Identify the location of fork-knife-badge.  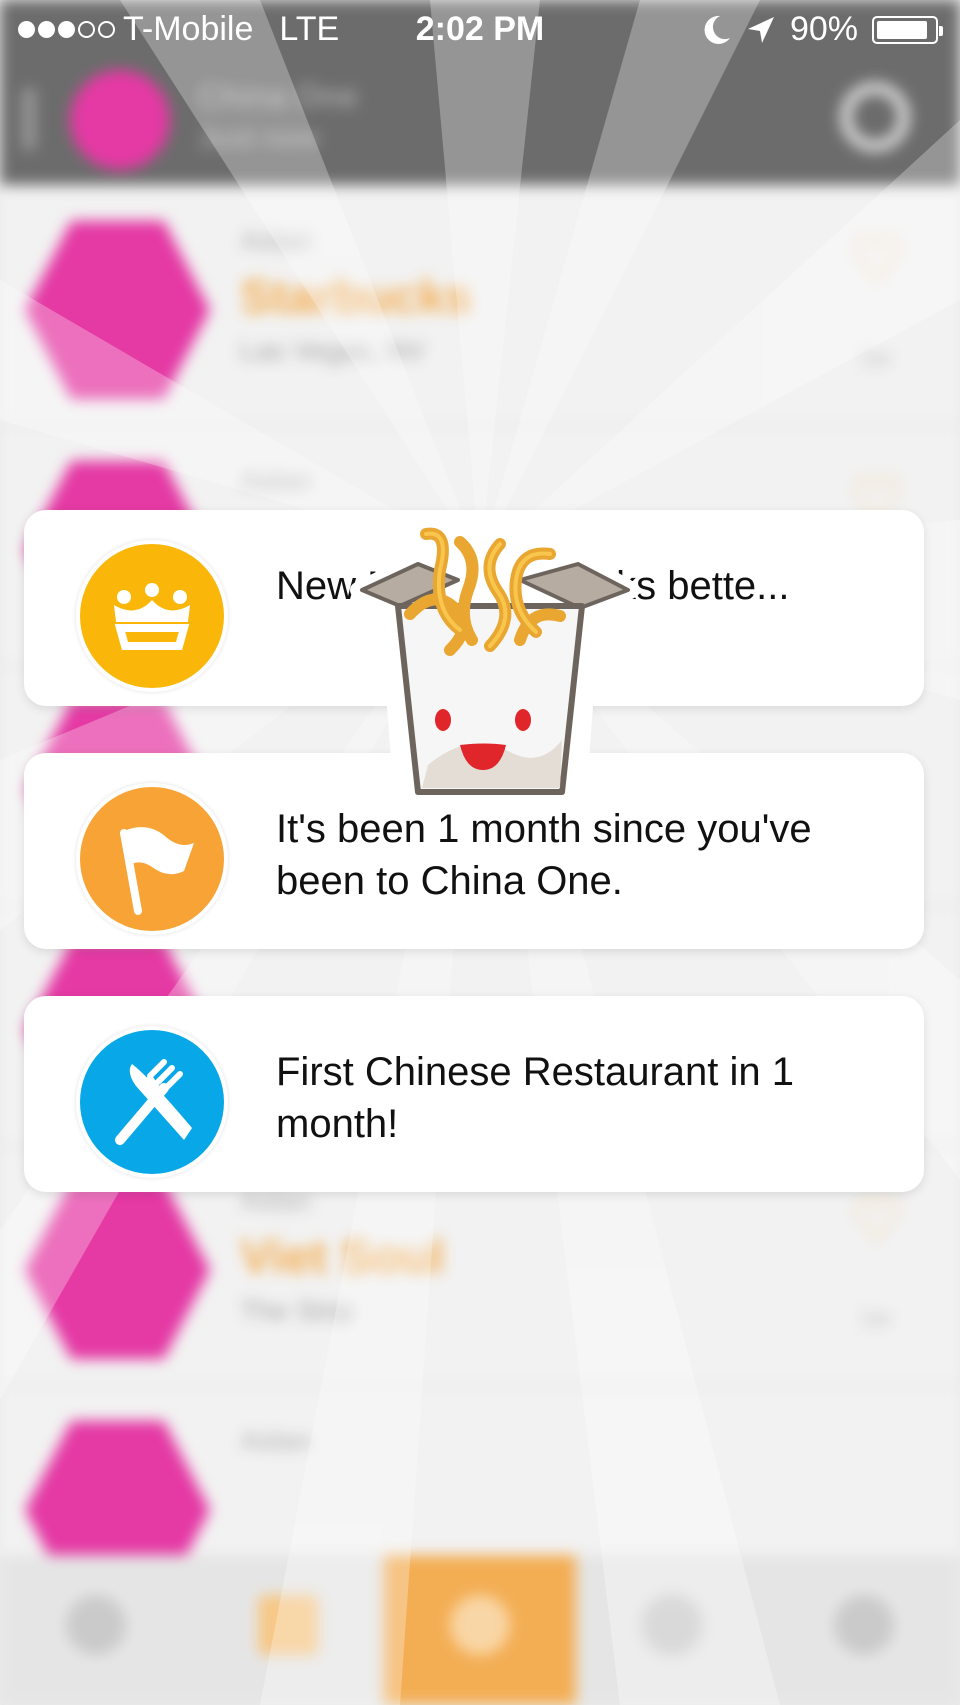
(152, 1102).